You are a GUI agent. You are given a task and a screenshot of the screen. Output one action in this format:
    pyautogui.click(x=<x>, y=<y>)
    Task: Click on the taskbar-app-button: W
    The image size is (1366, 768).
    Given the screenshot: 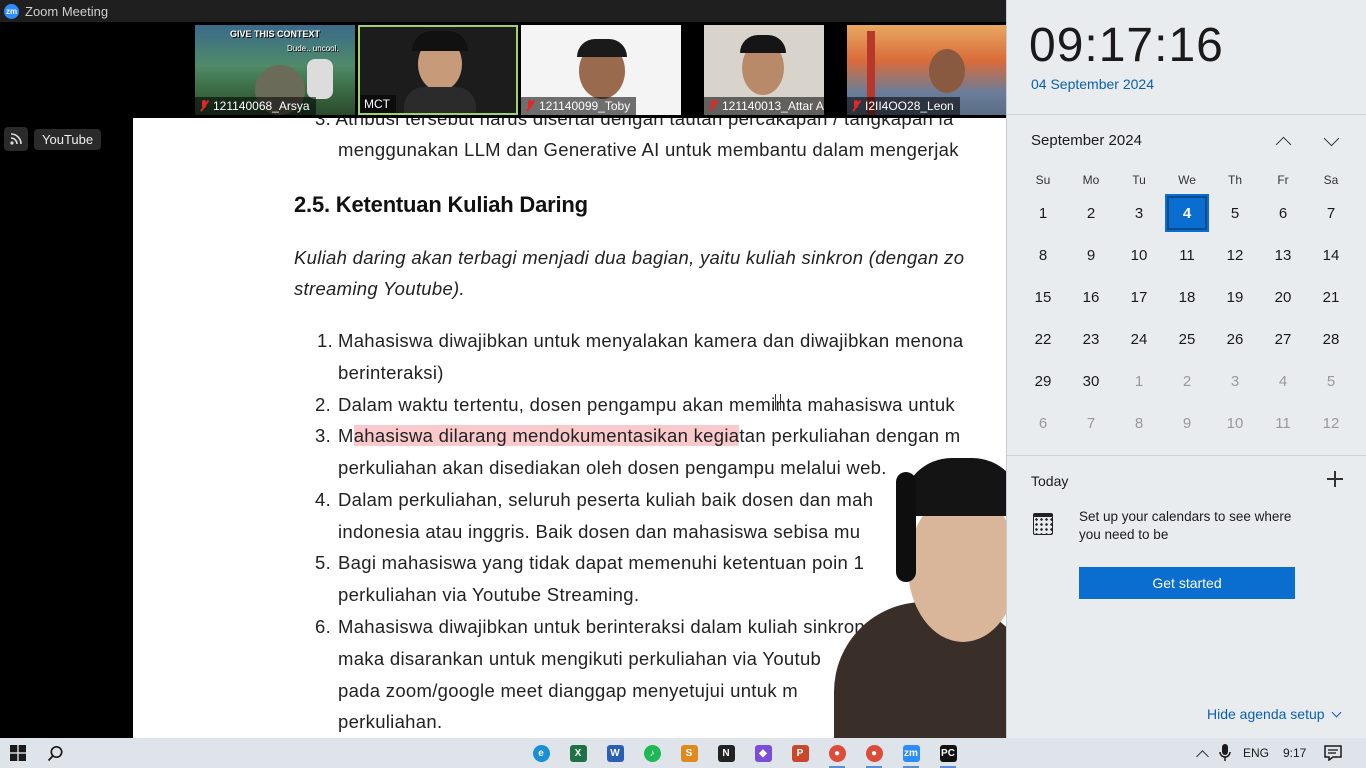 What is the action you would take?
    pyautogui.click(x=615, y=753)
    